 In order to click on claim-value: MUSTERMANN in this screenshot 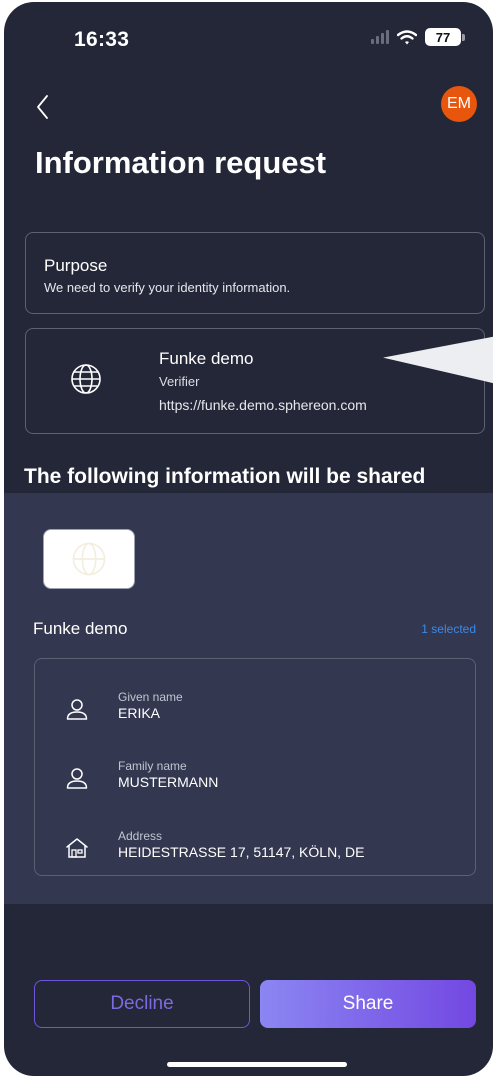, I will do `click(168, 782)`.